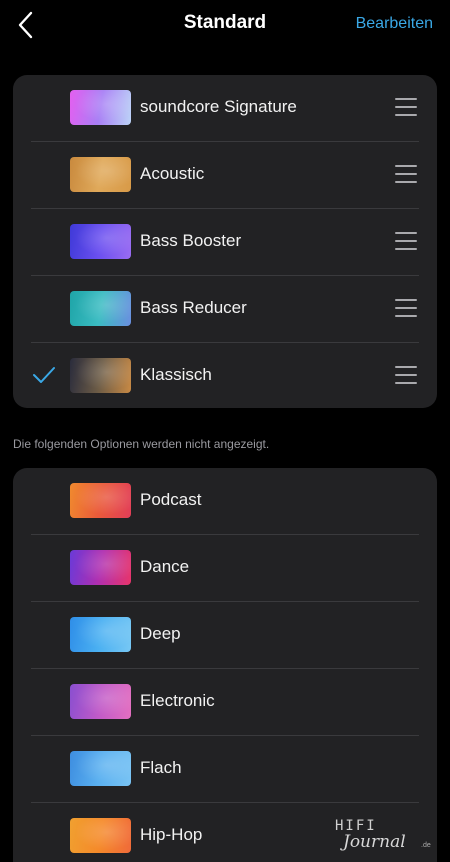  I want to click on preset-row: Klassisch, so click(225, 375).